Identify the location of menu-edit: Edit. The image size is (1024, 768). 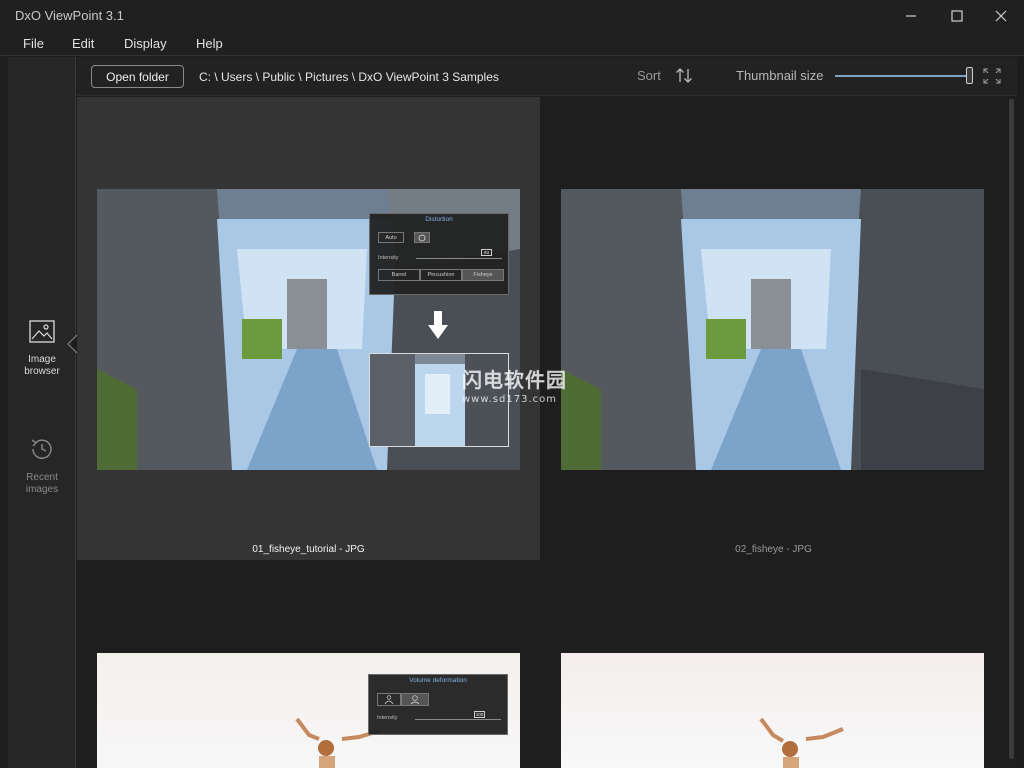
(83, 43).